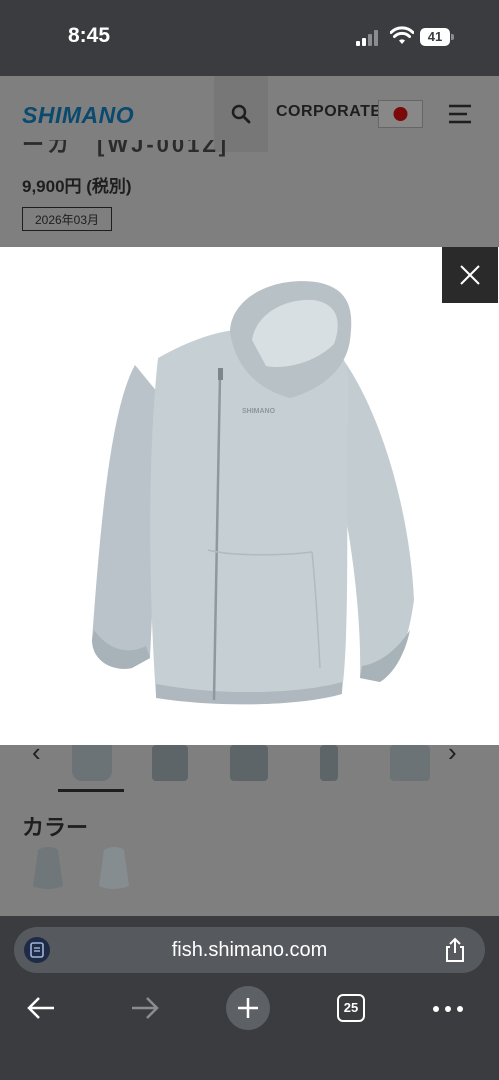  I want to click on color-swatch-light-gray, so click(114, 869).